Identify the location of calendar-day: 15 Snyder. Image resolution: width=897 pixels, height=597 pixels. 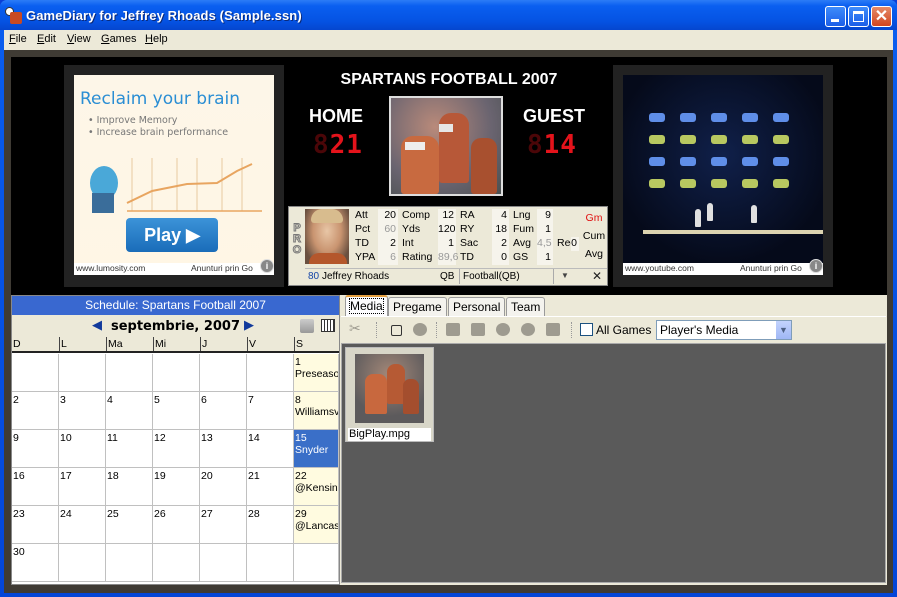
(316, 449).